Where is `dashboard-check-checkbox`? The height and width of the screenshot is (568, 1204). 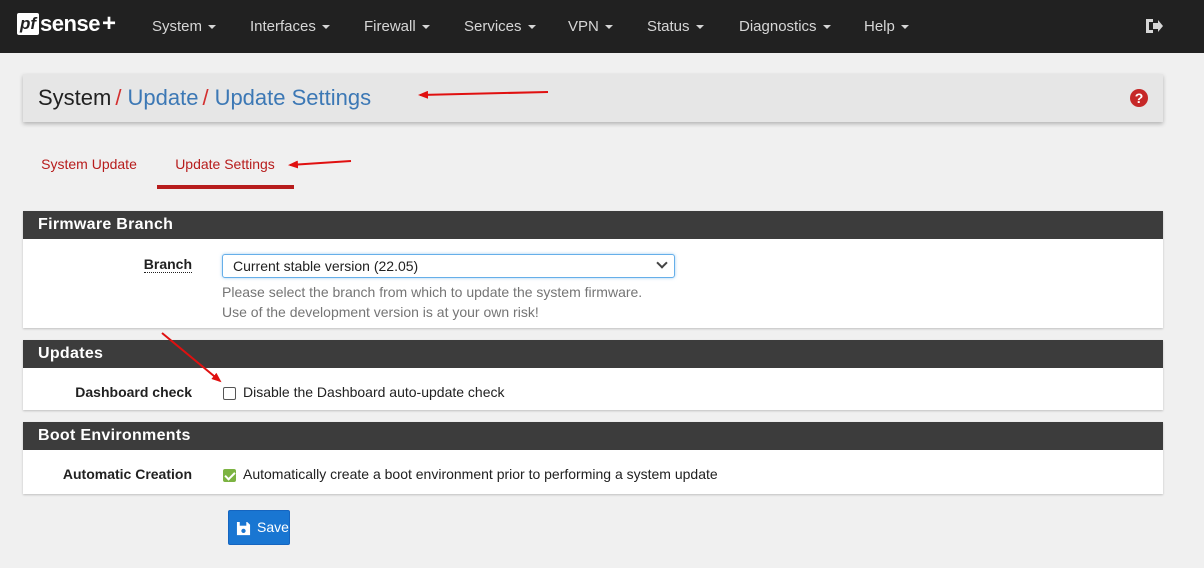
dashboard-check-checkbox is located at coordinates (229, 393).